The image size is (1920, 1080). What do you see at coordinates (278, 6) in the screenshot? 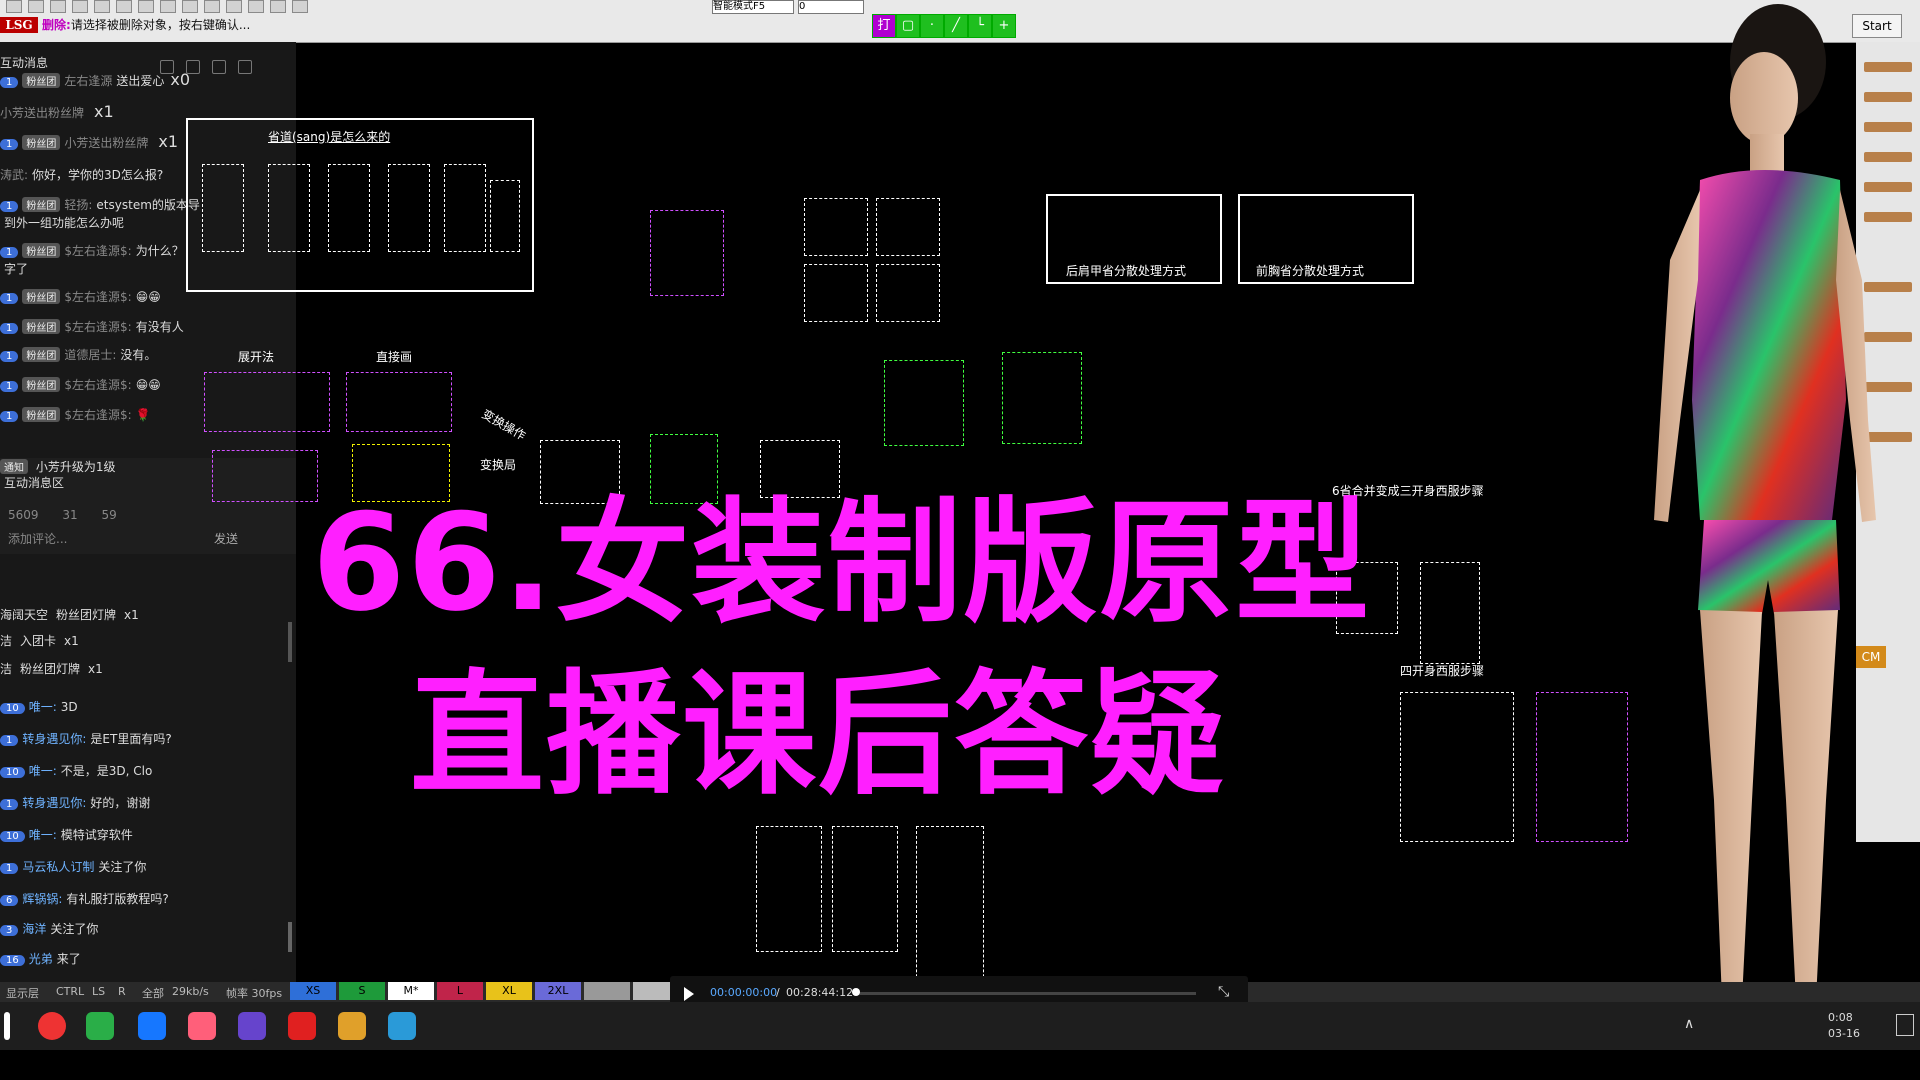
I see `cross2-icon` at bounding box center [278, 6].